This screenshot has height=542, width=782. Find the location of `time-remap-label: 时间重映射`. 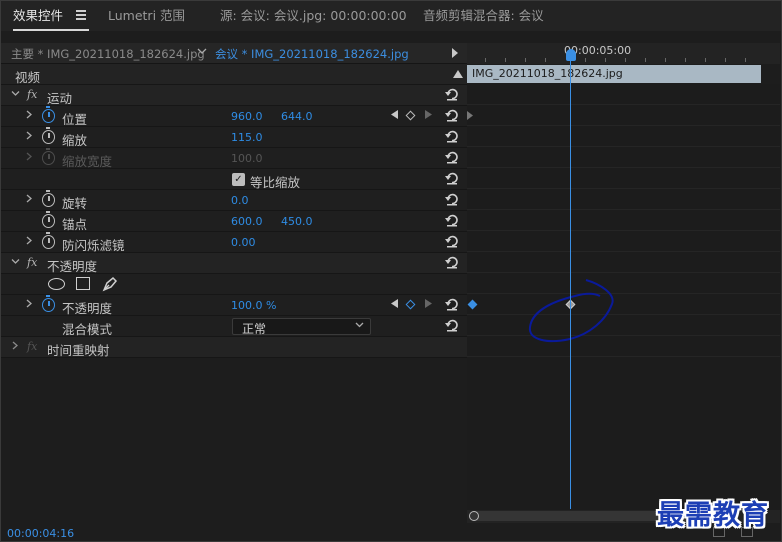

time-remap-label: 时间重映射 is located at coordinates (78, 350).